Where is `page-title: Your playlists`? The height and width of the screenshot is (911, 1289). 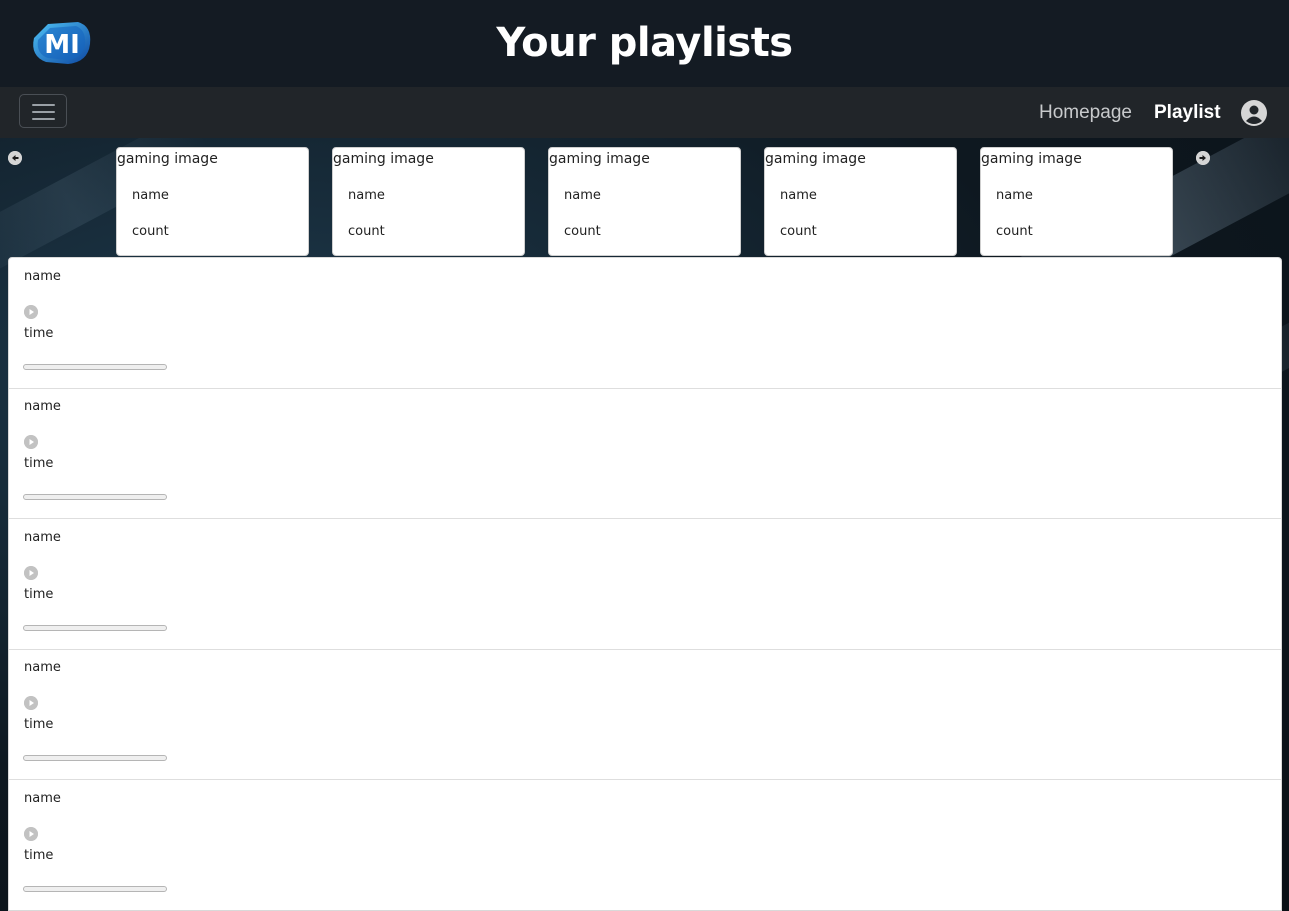 page-title: Your playlists is located at coordinates (644, 43).